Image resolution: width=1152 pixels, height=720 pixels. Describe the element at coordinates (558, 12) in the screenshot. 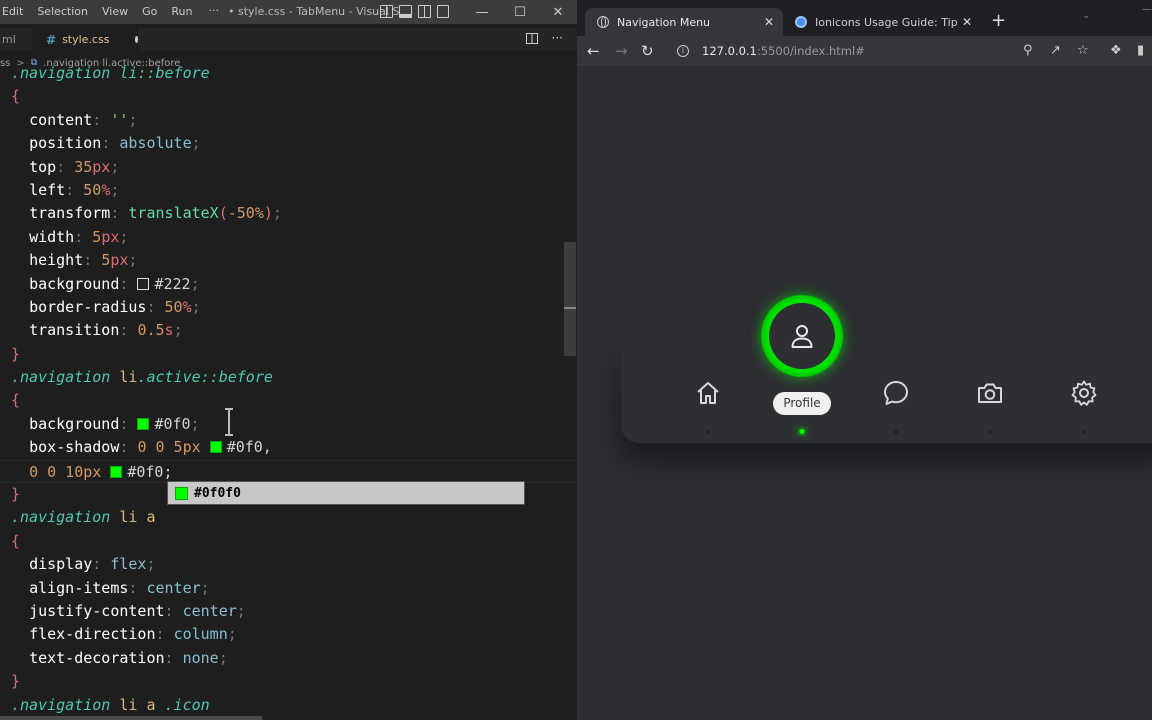

I see `close-icon: ✕` at that location.